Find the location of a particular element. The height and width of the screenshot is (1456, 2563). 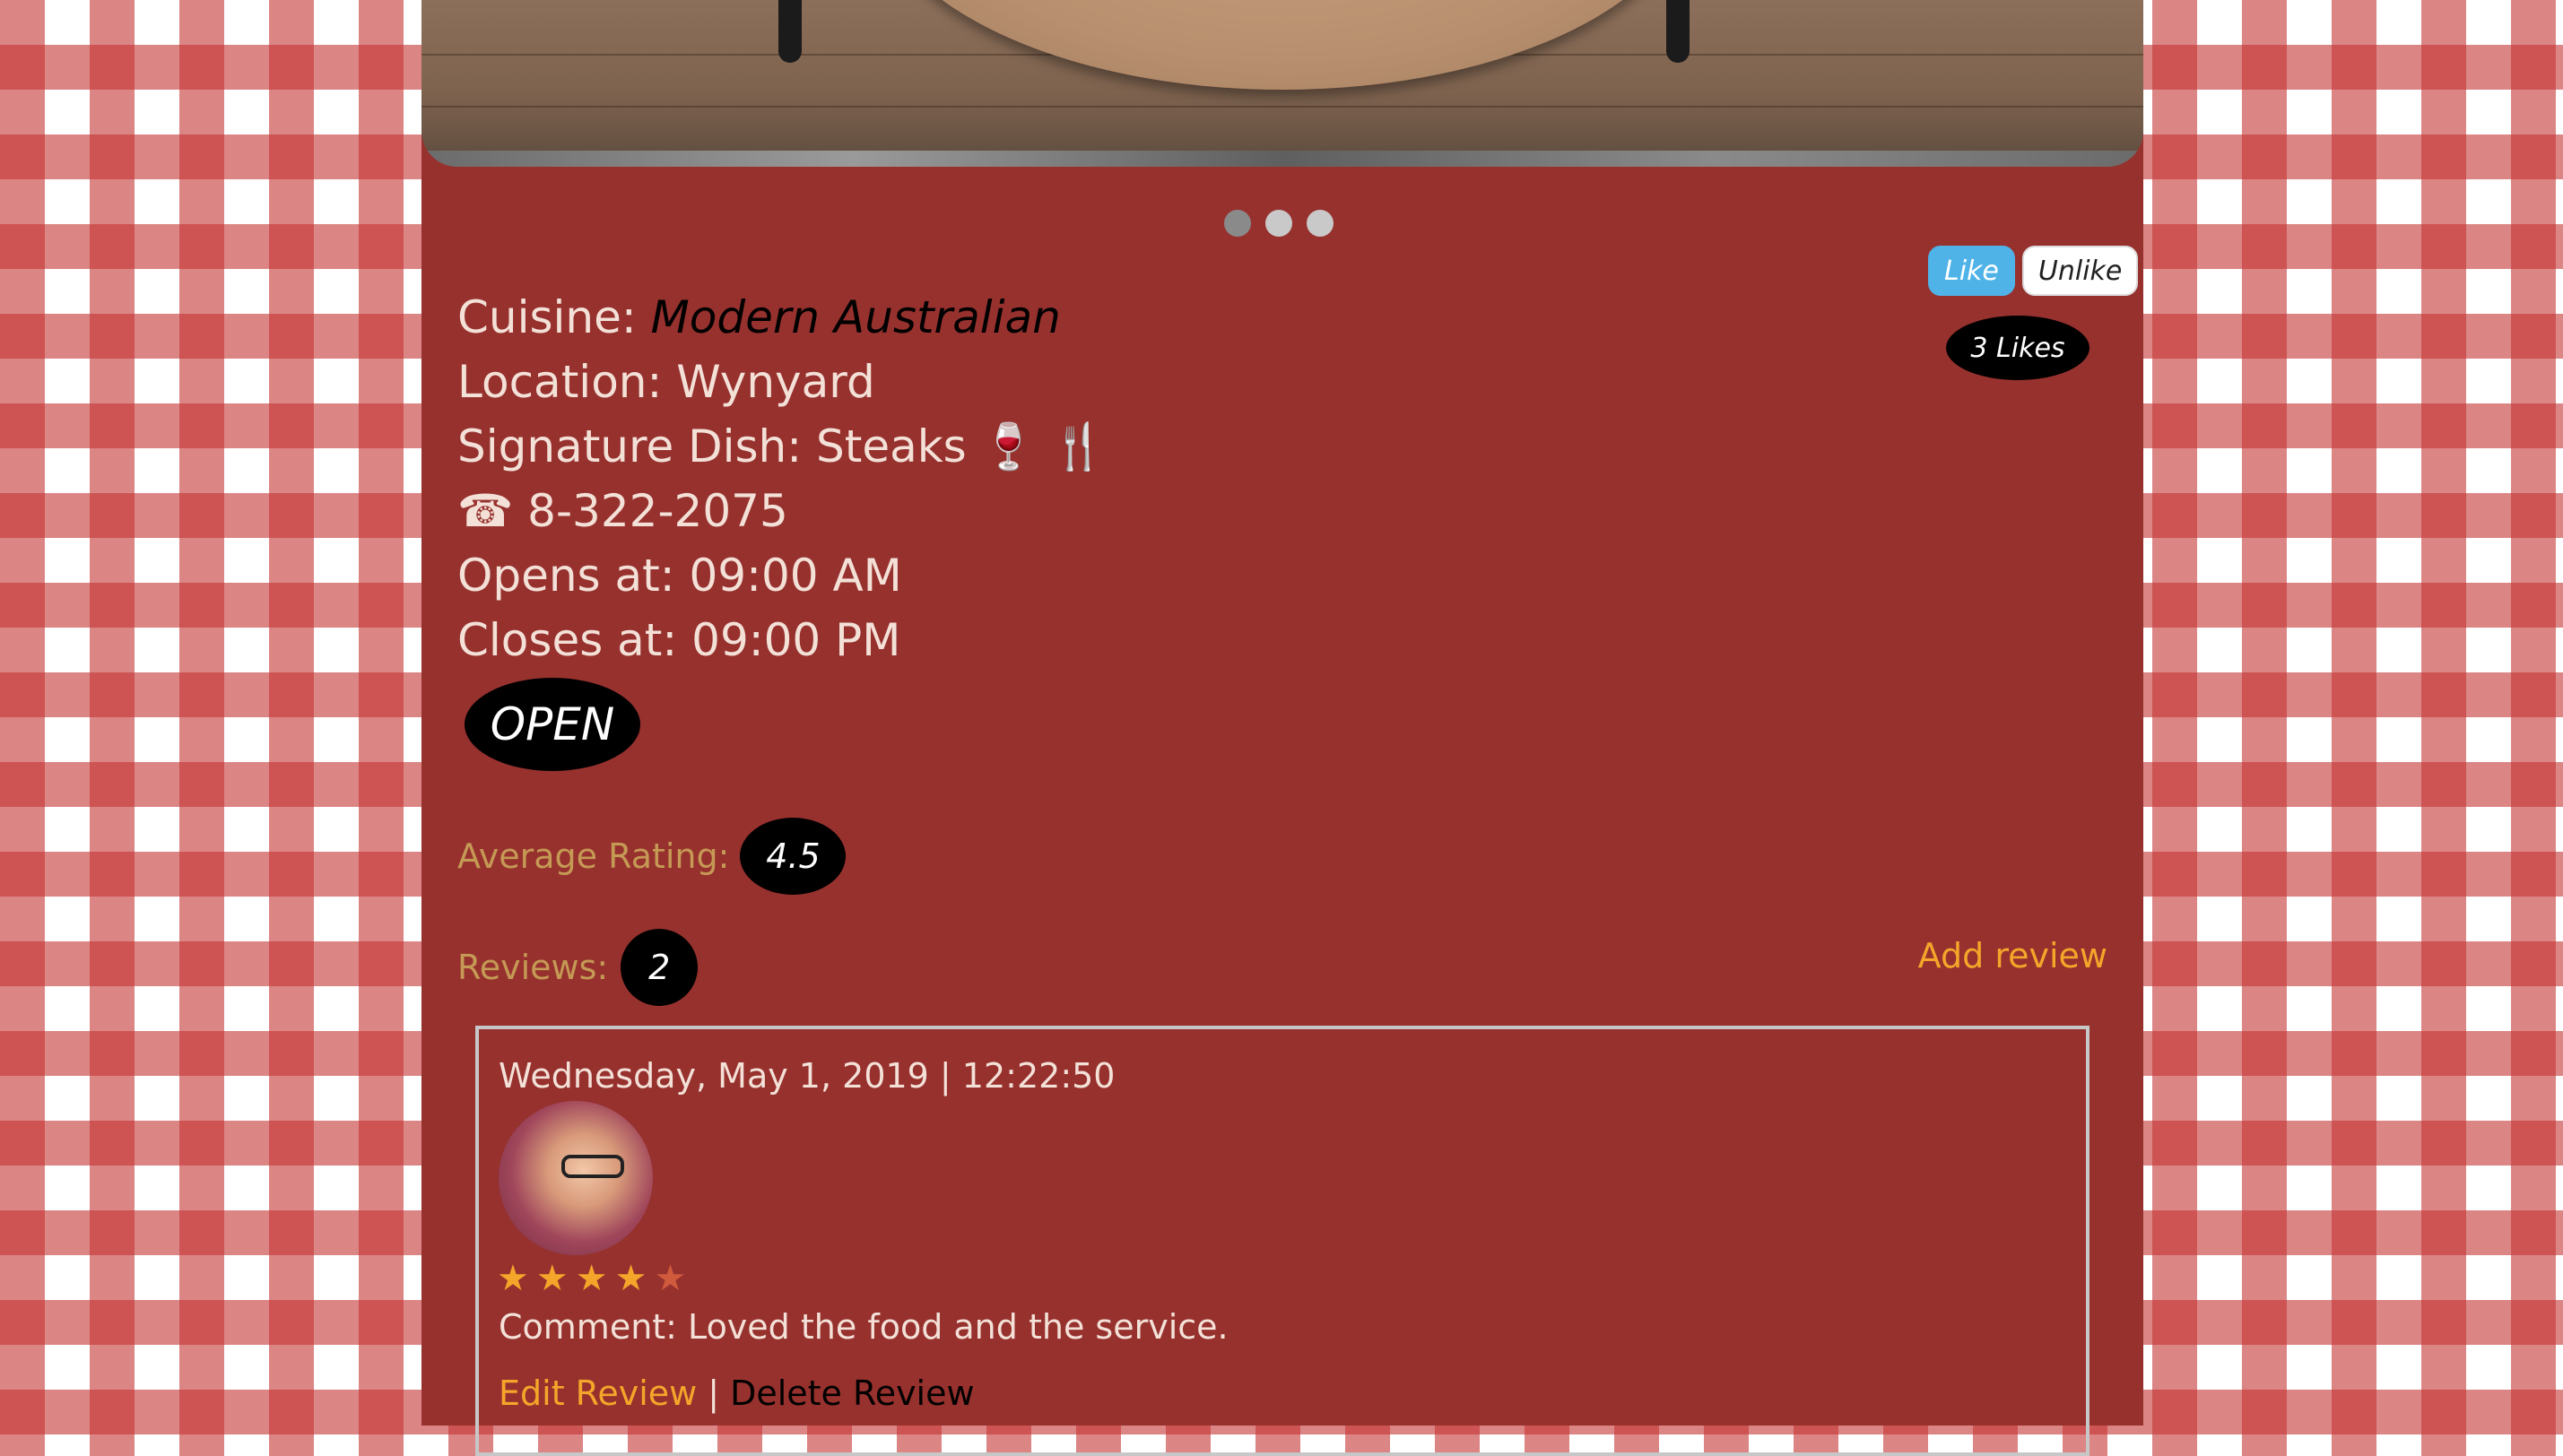

review-stars: ★ ★ ★ ★ ★ is located at coordinates (591, 1278).